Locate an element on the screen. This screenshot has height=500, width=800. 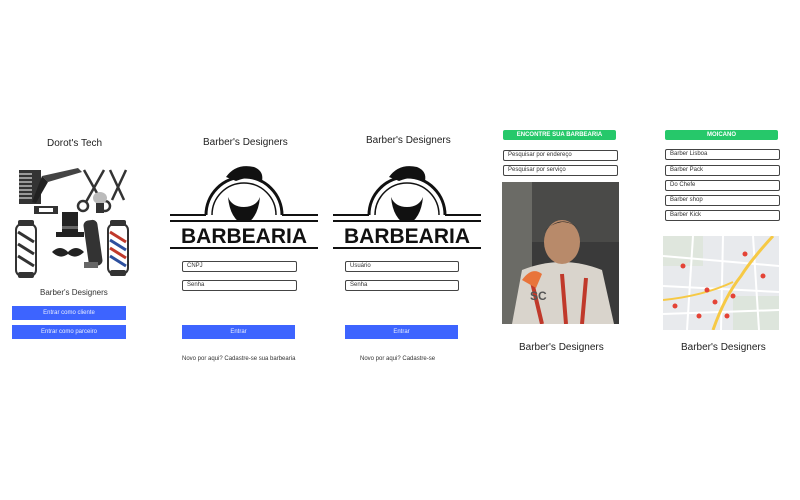
partner-login-button: Entrar como parceiro is located at coordinates (69, 332).